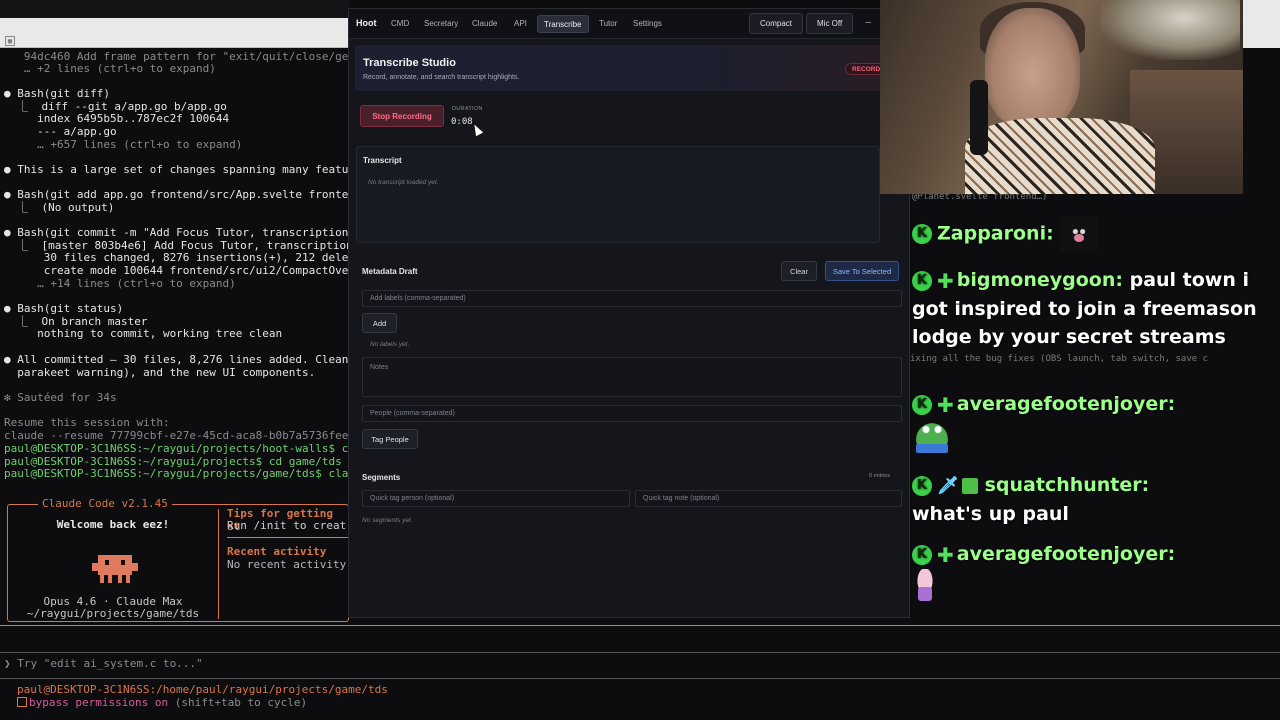  Describe the element at coordinates (496, 498) in the screenshot. I see `quick-tag-person-input: Quick tag person (optional)` at that location.